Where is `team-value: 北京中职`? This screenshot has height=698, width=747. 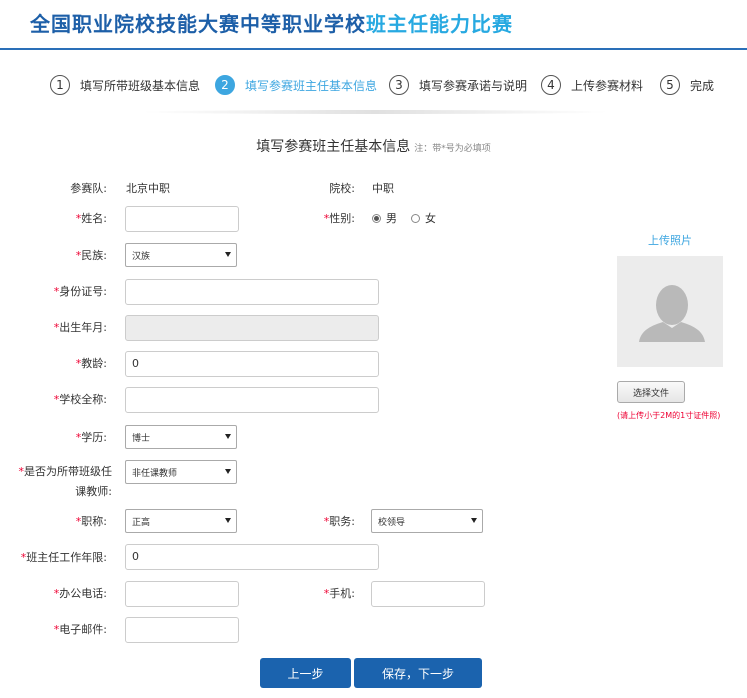 team-value: 北京中职 is located at coordinates (148, 188).